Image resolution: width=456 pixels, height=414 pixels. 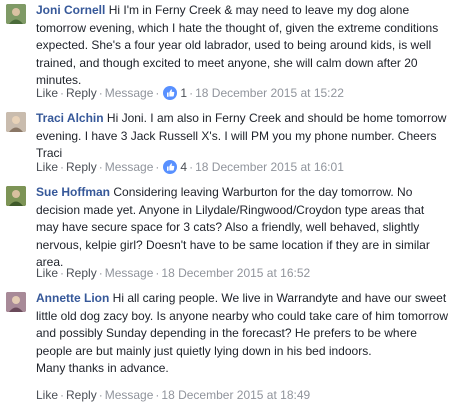 What do you see at coordinates (183, 93) in the screenshot?
I see `like-count: 1` at bounding box center [183, 93].